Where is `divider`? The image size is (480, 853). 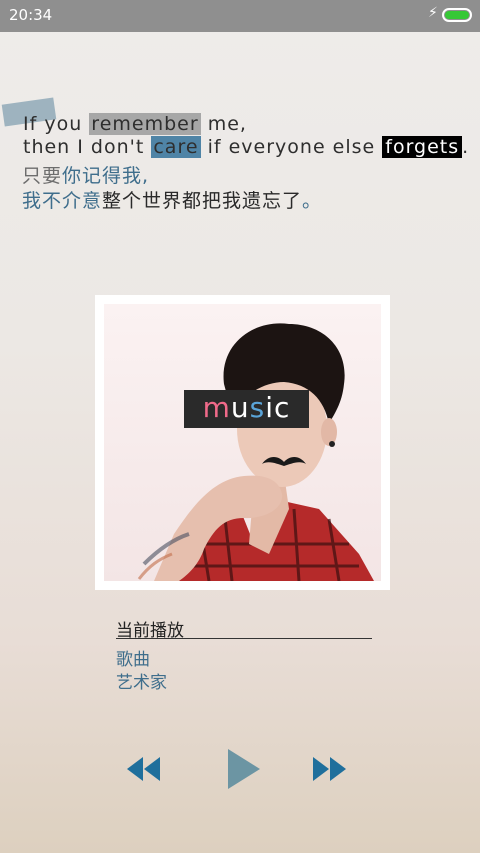
divider is located at coordinates (244, 638).